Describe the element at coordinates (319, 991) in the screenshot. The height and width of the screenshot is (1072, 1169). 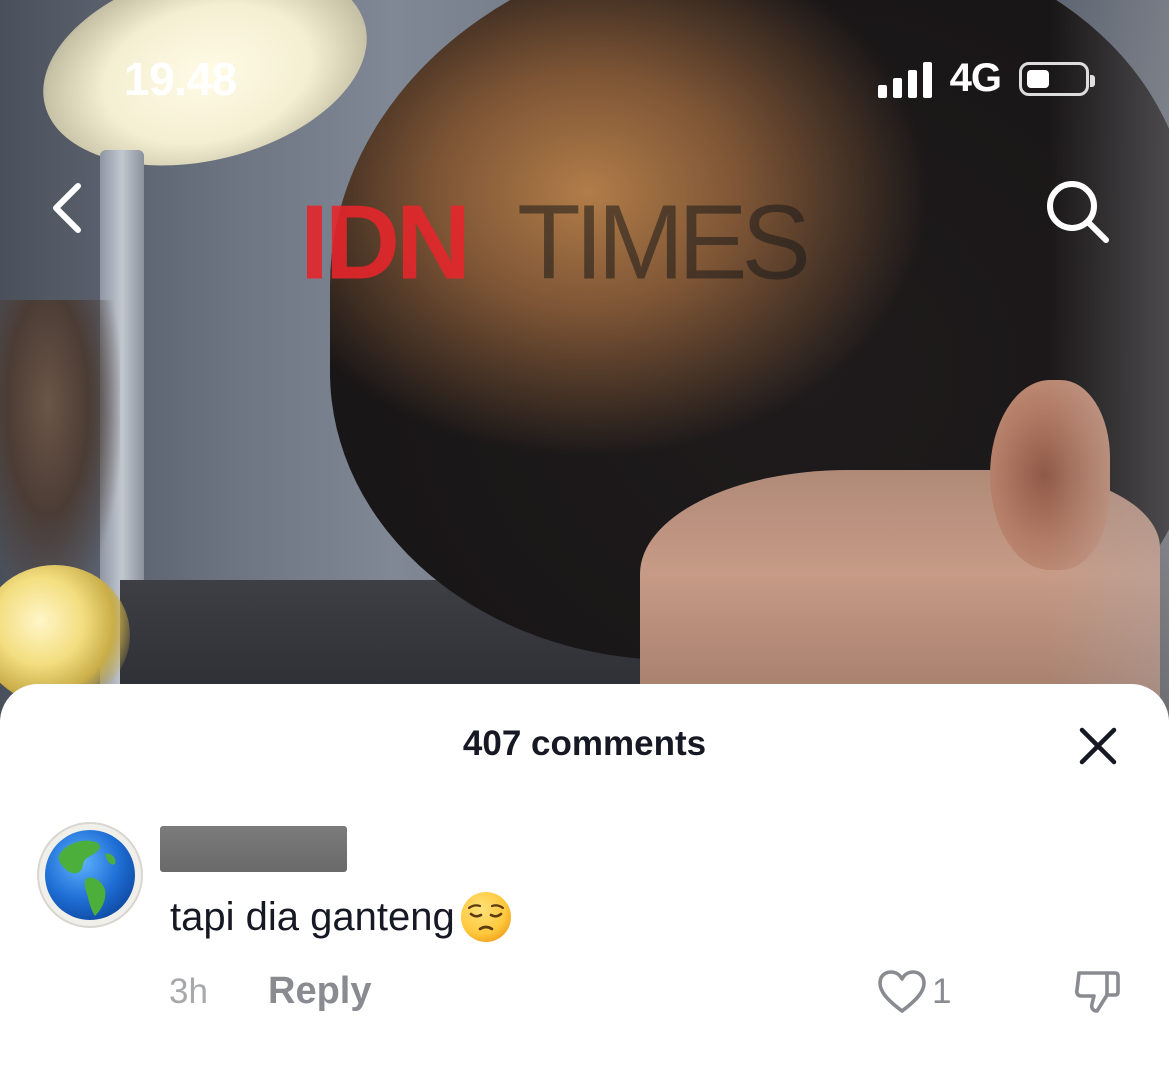
I see `reply-button: Reply` at that location.